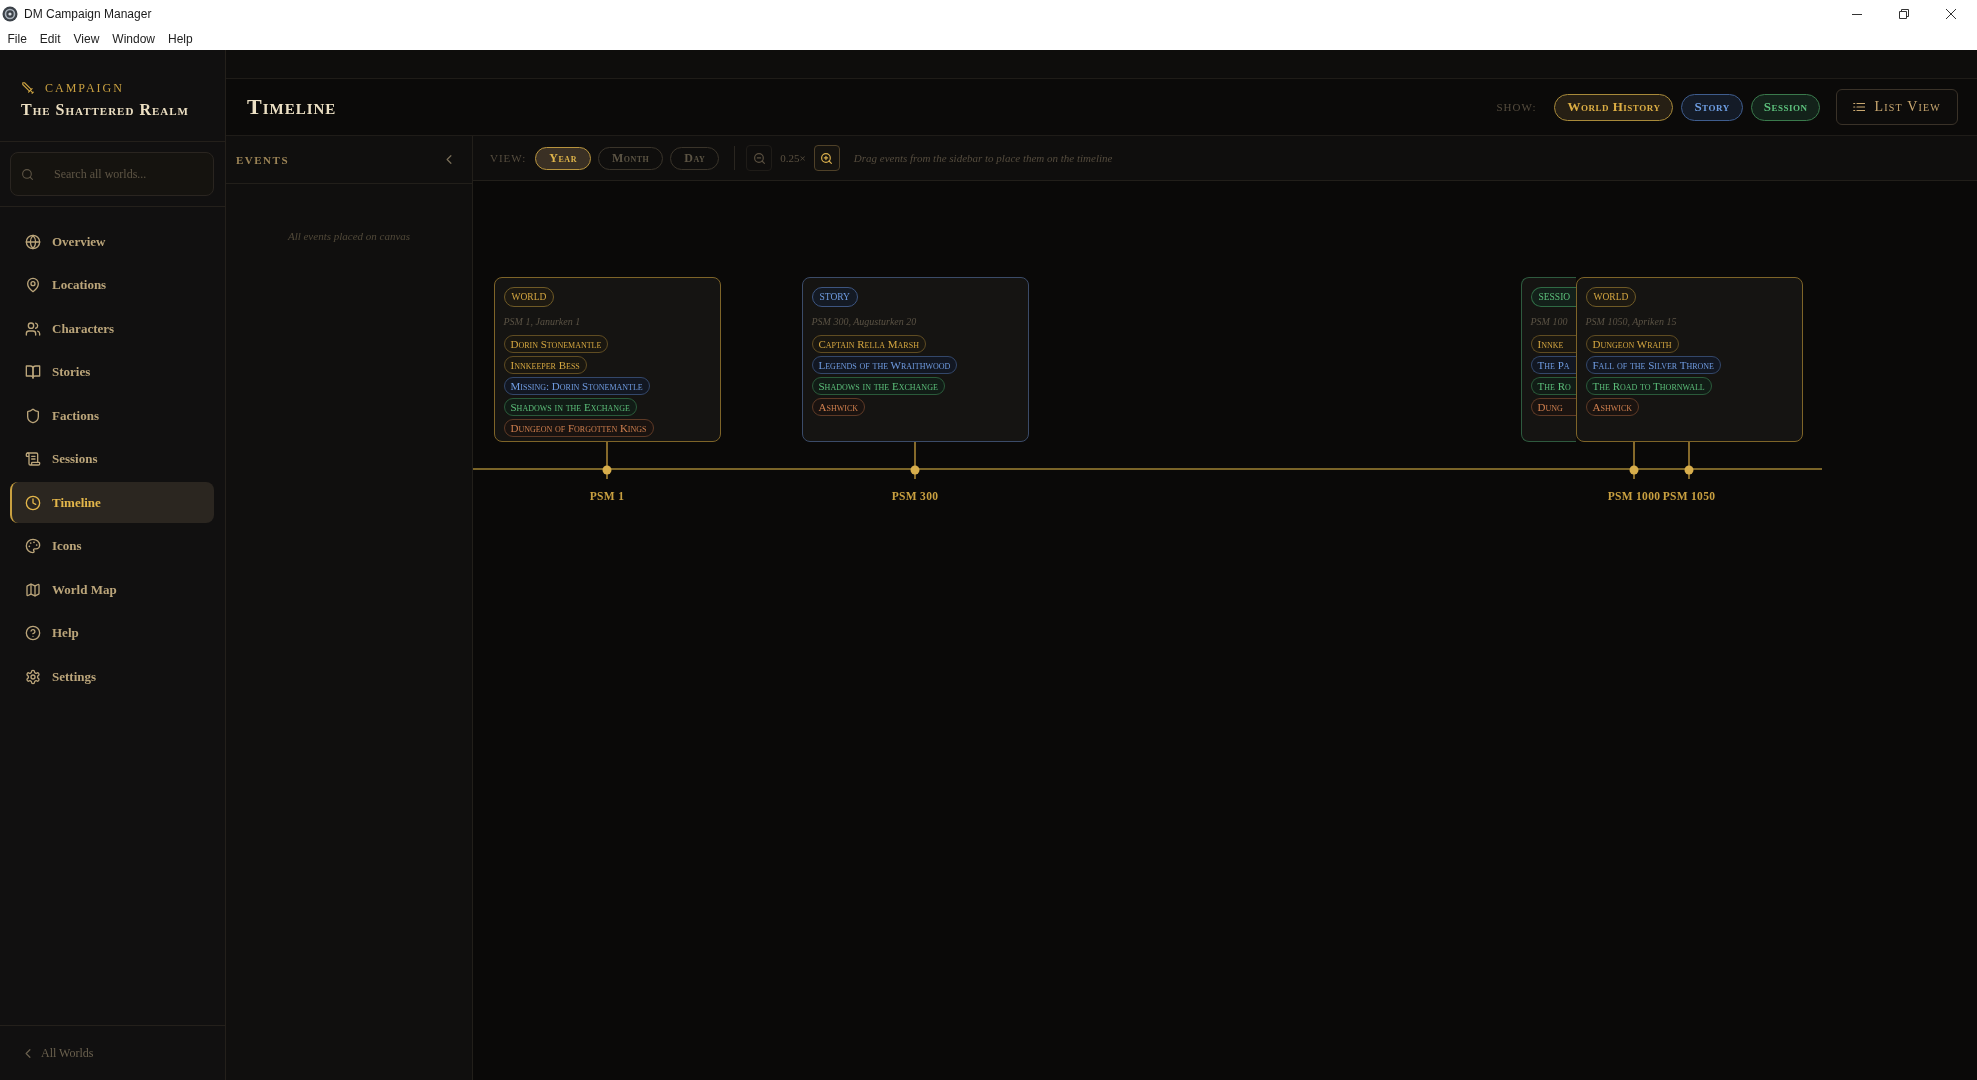 The width and height of the screenshot is (1977, 1080). Describe the element at coordinates (33, 502) in the screenshot. I see `clock-icon` at that location.